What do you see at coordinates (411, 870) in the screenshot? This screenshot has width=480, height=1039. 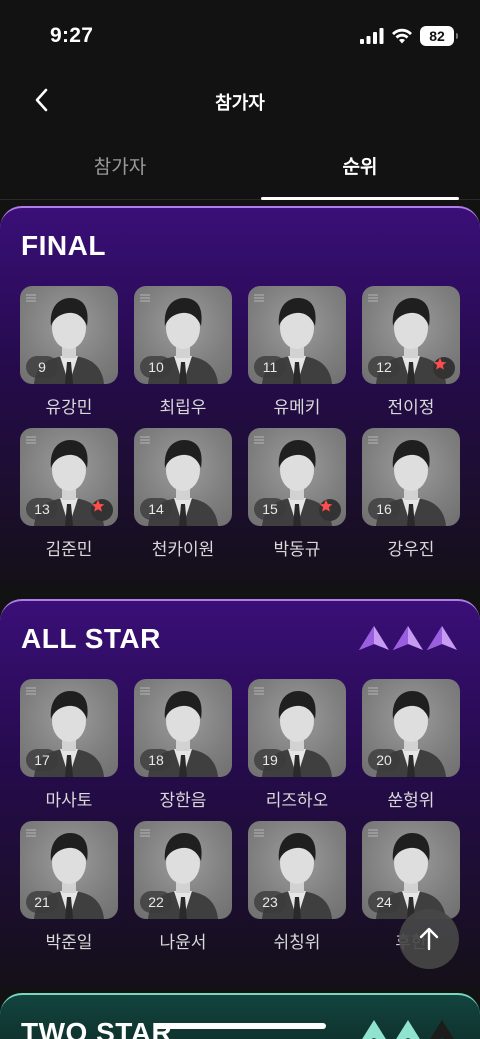 I see `participant-photo: 24` at bounding box center [411, 870].